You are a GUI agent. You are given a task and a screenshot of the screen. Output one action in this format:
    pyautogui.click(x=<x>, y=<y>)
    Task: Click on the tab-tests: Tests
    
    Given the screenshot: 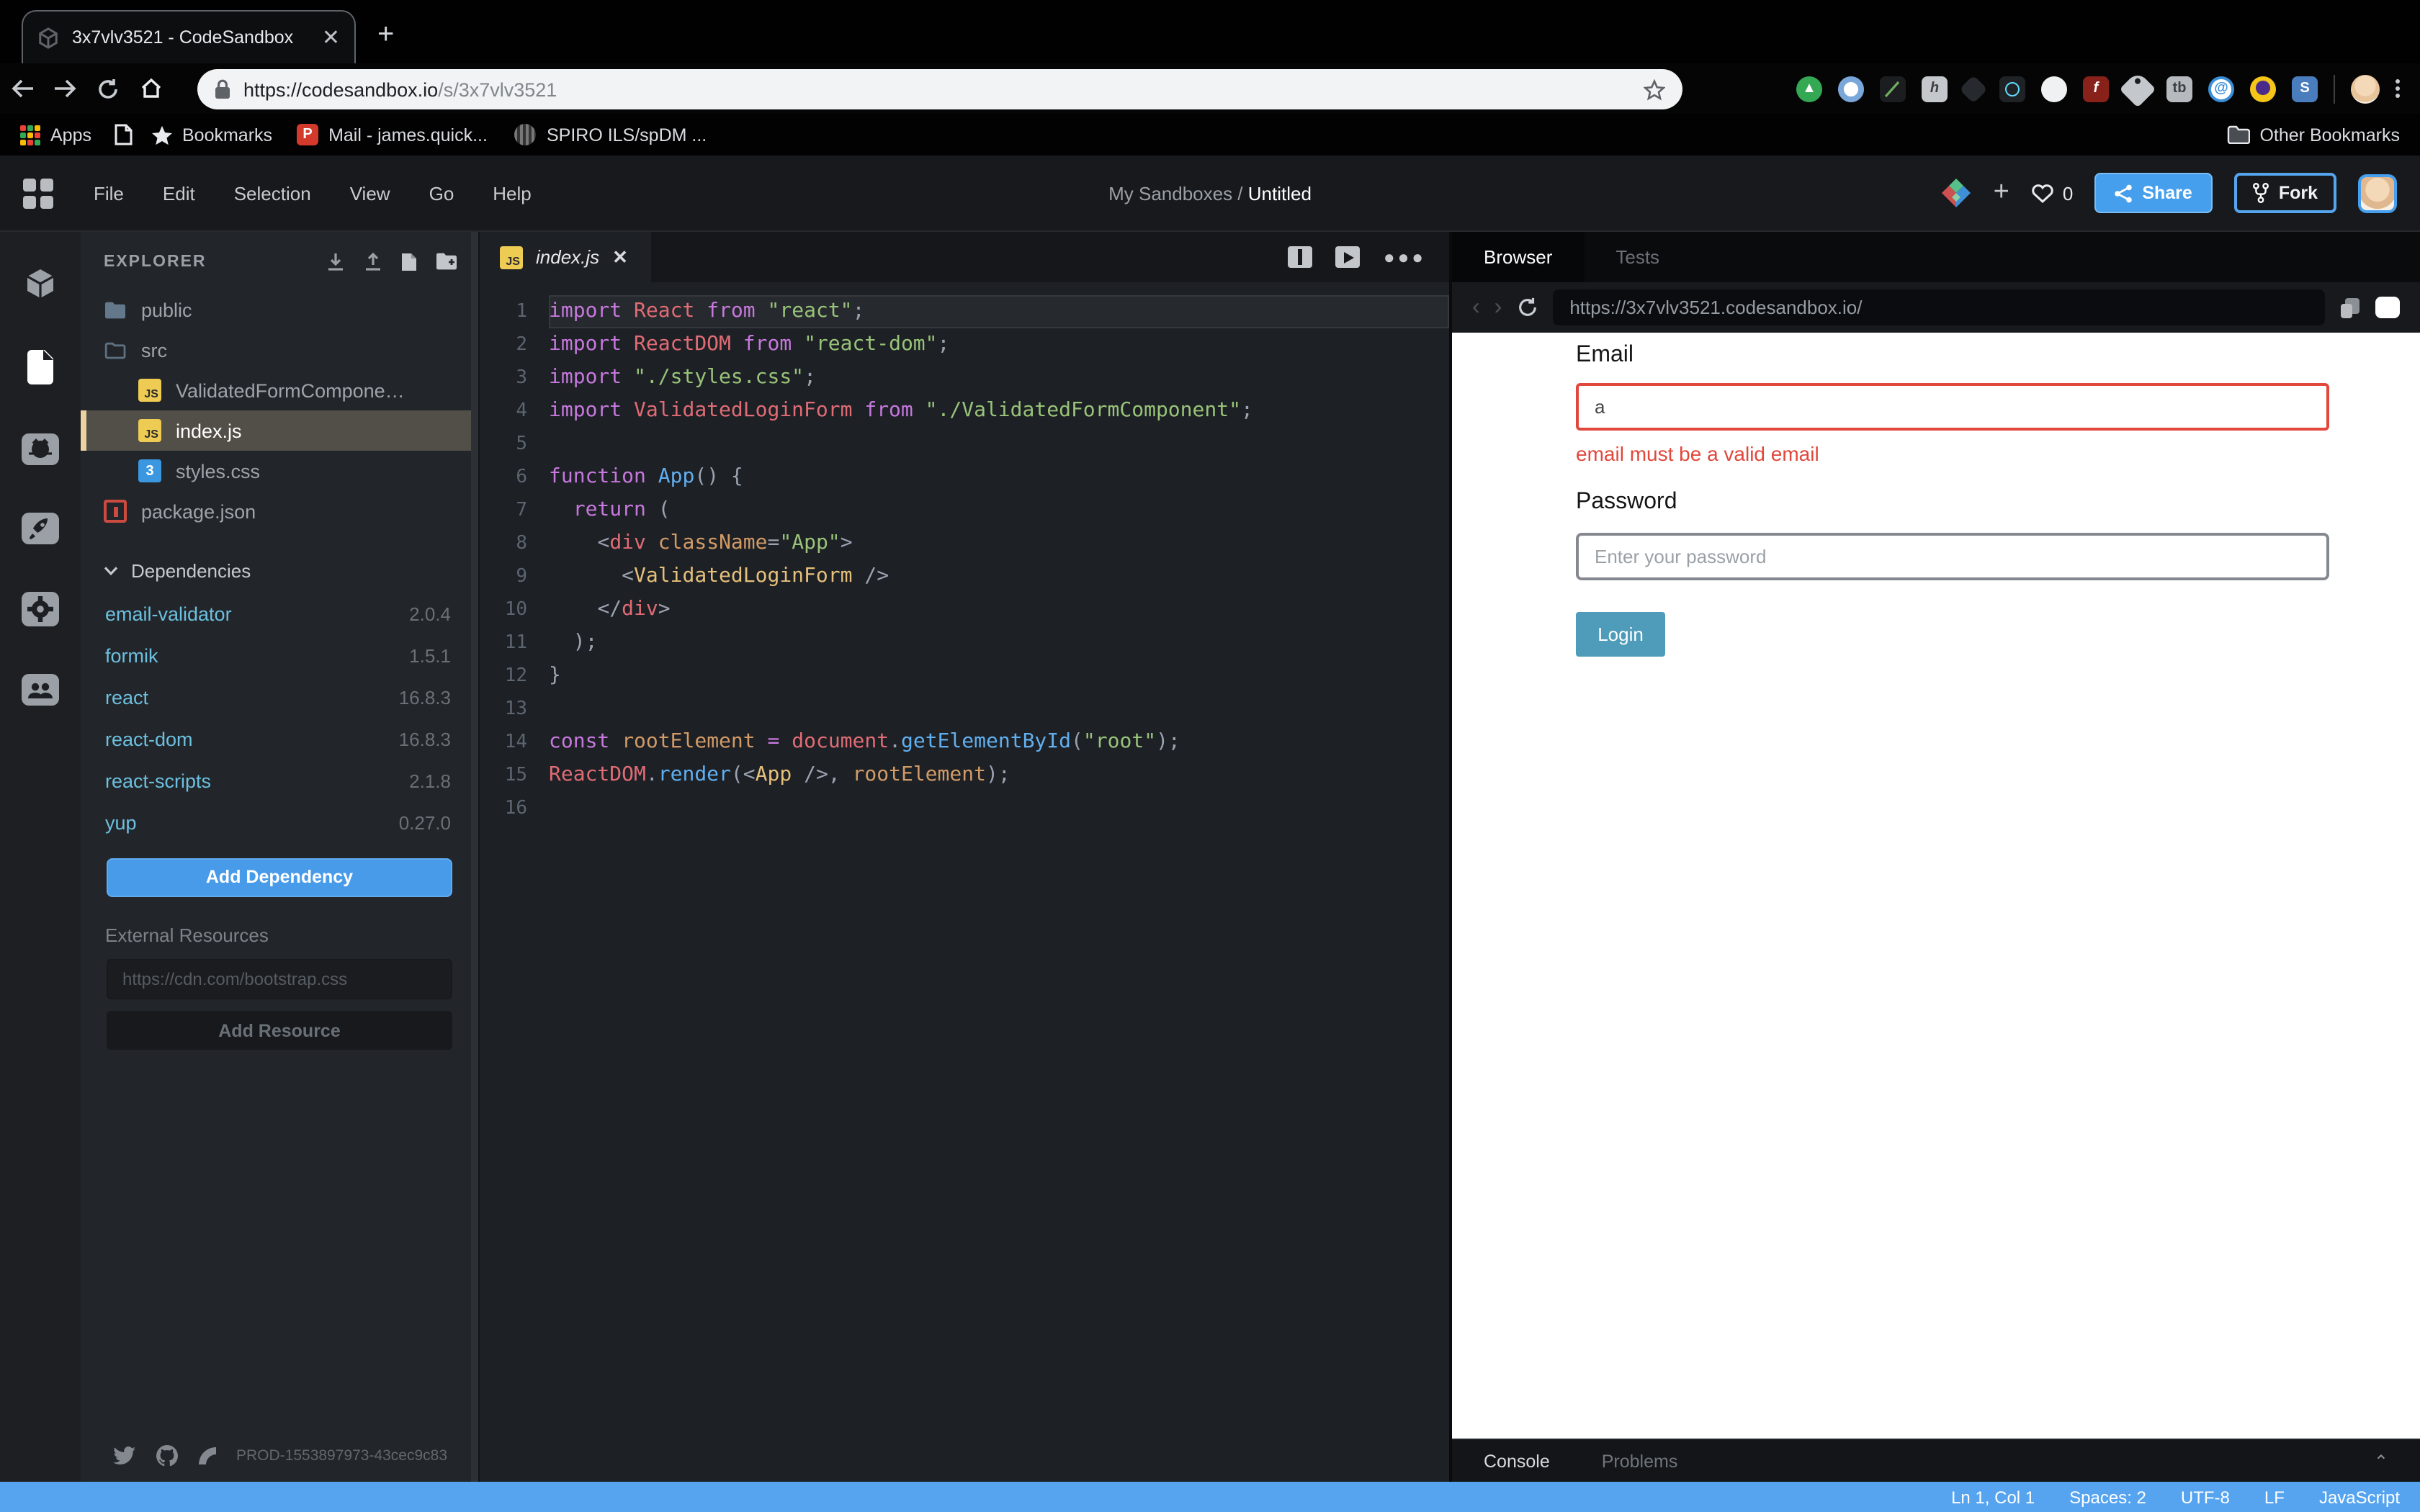 What is the action you would take?
    pyautogui.click(x=1637, y=257)
    